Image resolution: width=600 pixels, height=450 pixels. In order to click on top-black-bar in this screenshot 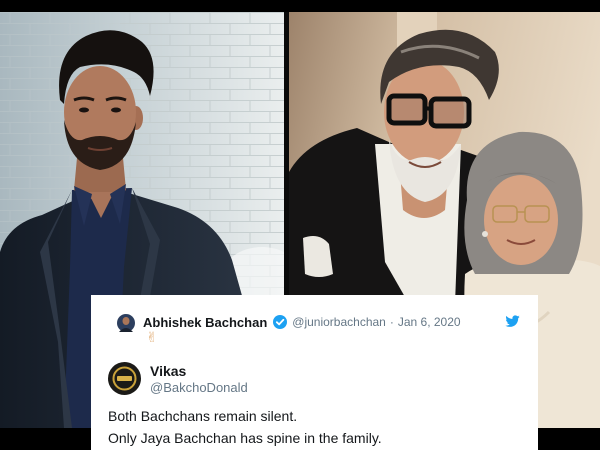, I will do `click(300, 6)`.